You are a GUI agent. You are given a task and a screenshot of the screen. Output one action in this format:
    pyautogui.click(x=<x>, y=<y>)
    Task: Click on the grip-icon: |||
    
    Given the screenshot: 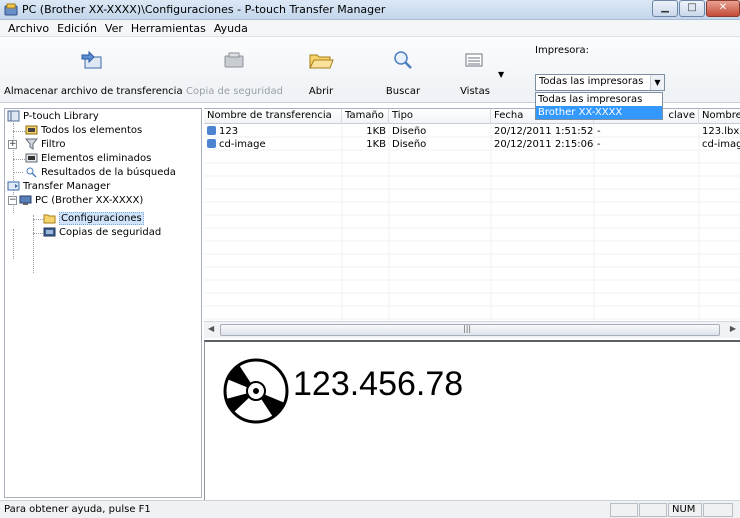 What is the action you would take?
    pyautogui.click(x=467, y=328)
    